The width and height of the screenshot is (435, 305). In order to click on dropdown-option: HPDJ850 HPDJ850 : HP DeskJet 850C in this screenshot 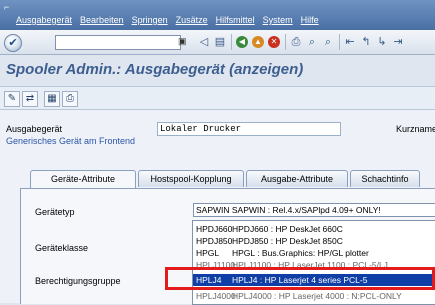, I will do `click(314, 241)`.